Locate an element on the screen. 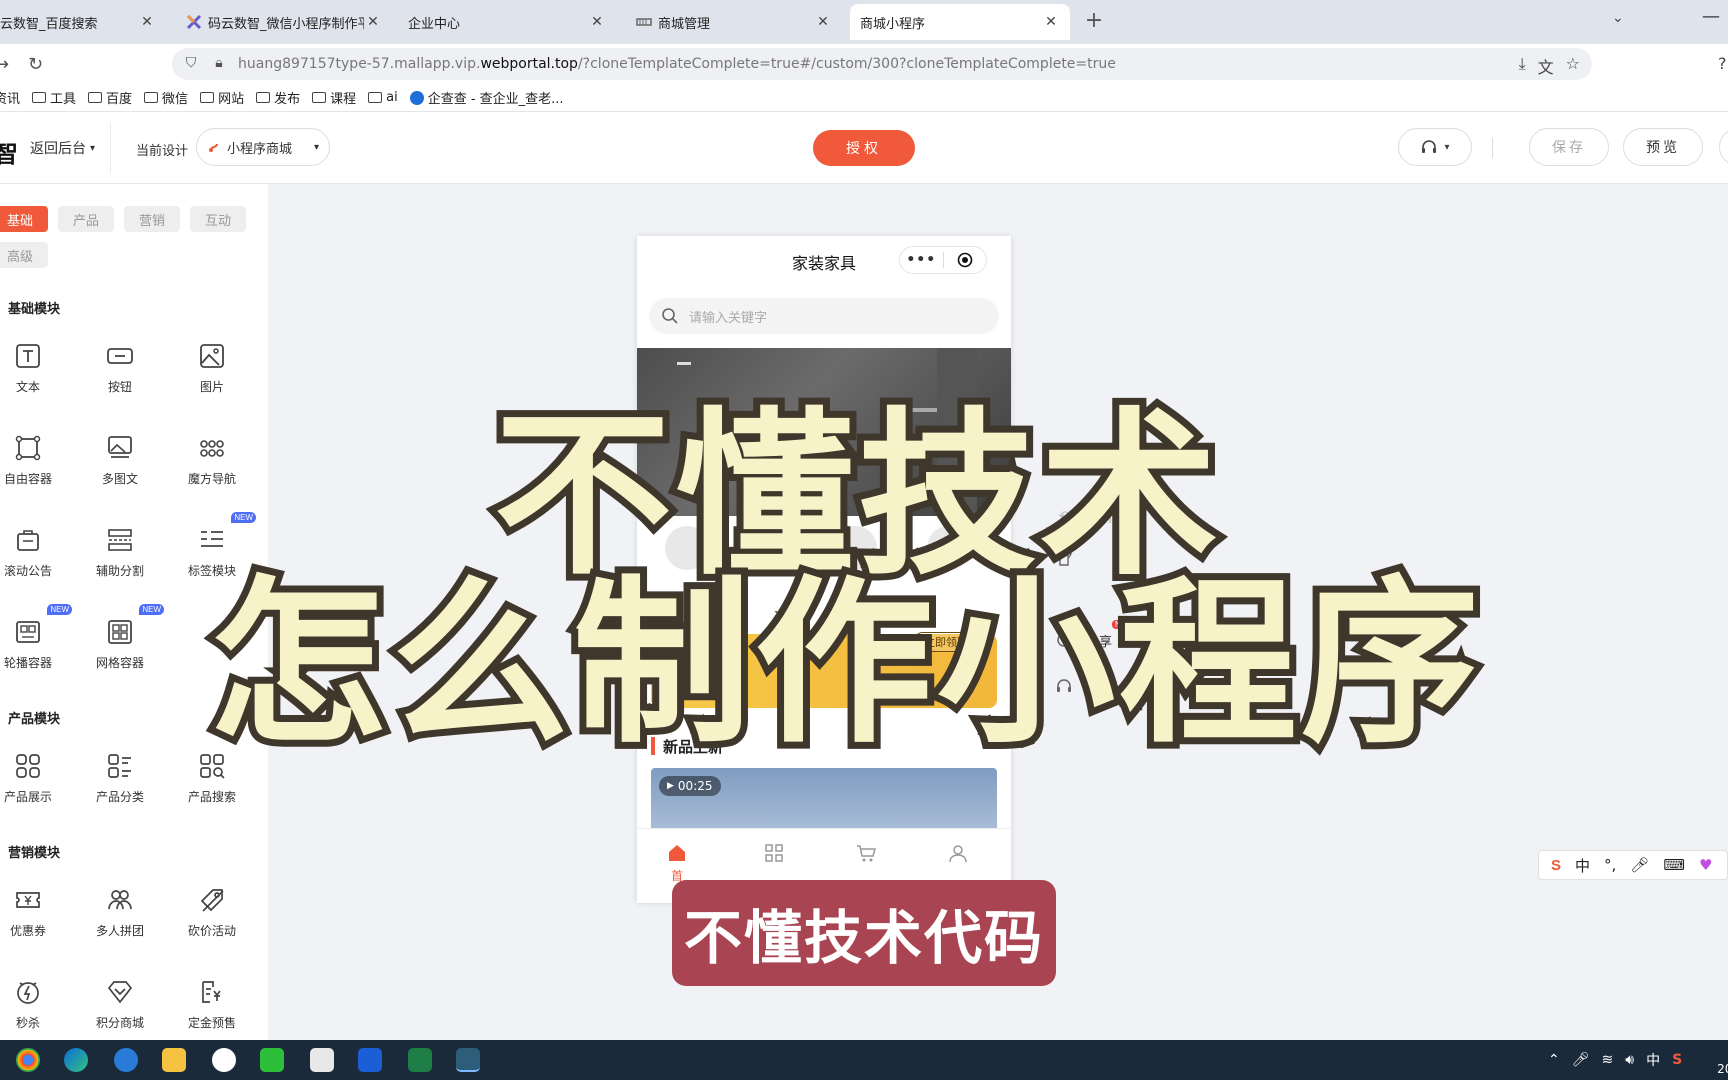 This screenshot has width=1728, height=1080. bookmark-baidu: 百度 is located at coordinates (110, 97).